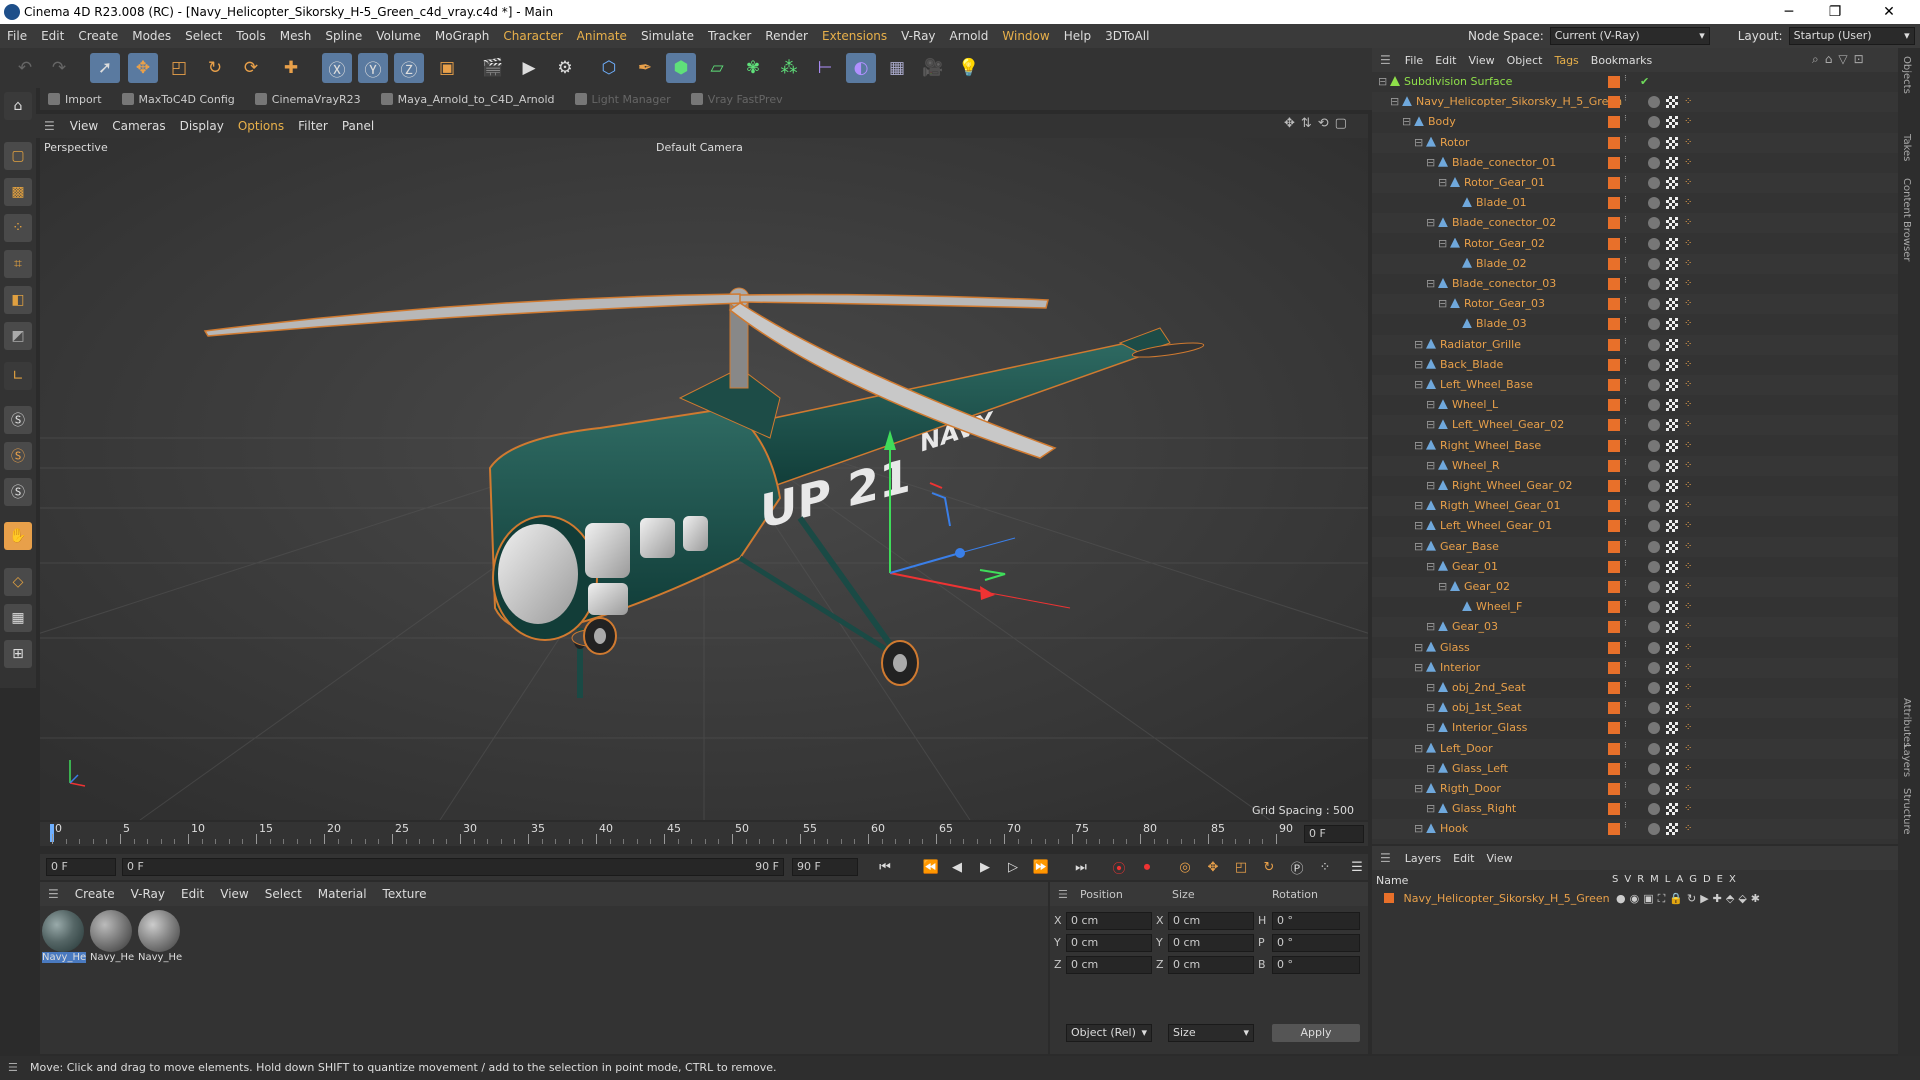  What do you see at coordinates (1127, 36) in the screenshot?
I see `menu-3dtoall: 3DToAll` at bounding box center [1127, 36].